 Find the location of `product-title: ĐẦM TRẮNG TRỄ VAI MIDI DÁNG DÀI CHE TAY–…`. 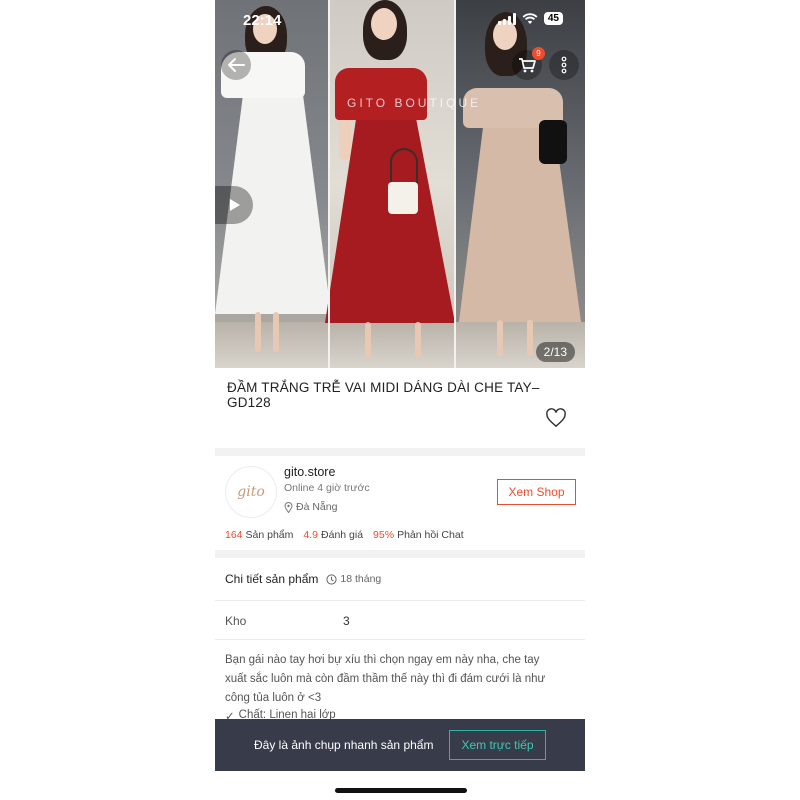

product-title: ĐẦM TRẮNG TRỄ VAI MIDI DÁNG DÀI CHE TAY–… is located at coordinates (383, 395).